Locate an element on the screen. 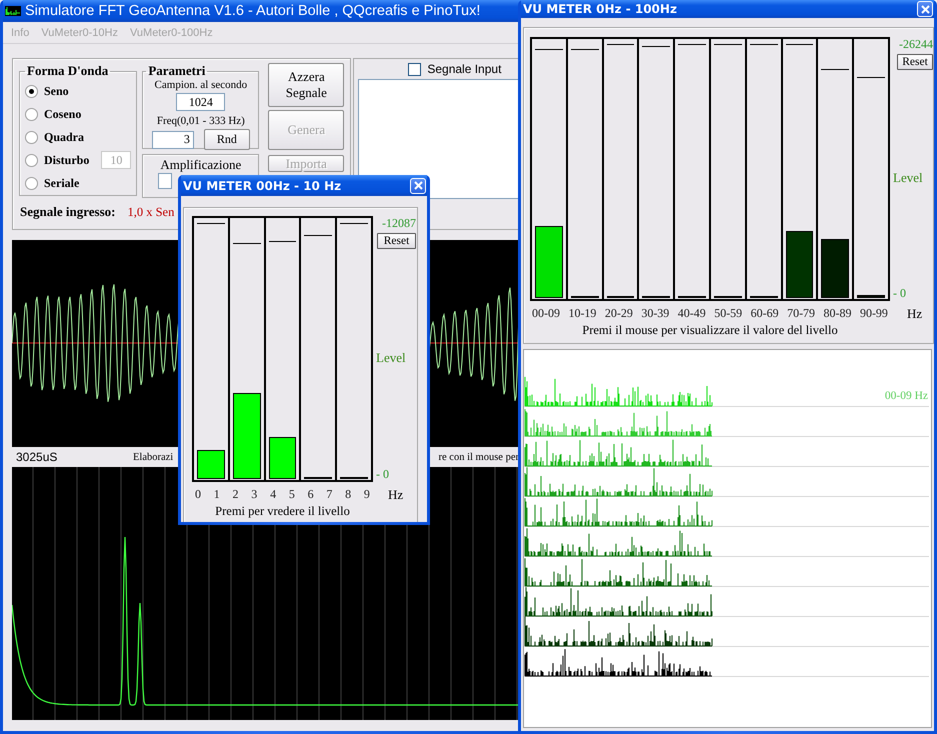 The image size is (937, 734). group-title: Amplificazione is located at coordinates (201, 165).